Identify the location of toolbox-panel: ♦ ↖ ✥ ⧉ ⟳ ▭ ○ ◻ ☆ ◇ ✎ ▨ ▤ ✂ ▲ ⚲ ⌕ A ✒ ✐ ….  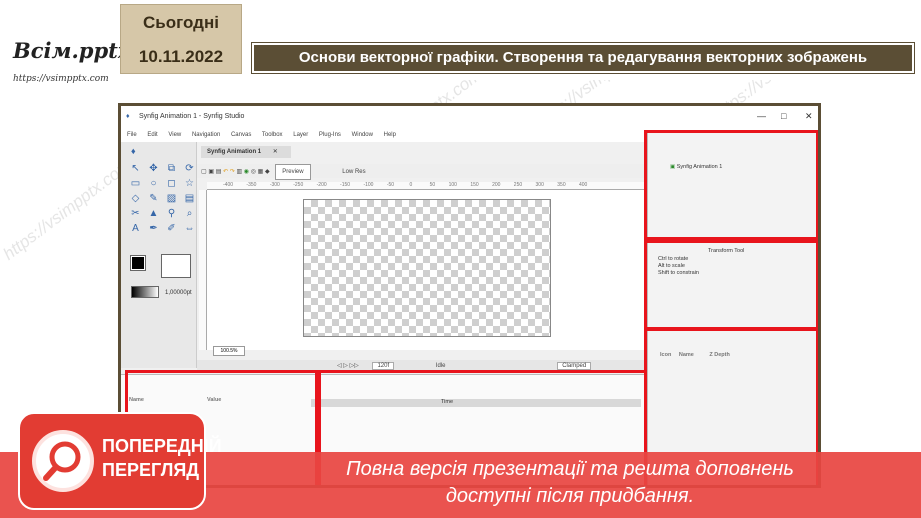
(159, 255).